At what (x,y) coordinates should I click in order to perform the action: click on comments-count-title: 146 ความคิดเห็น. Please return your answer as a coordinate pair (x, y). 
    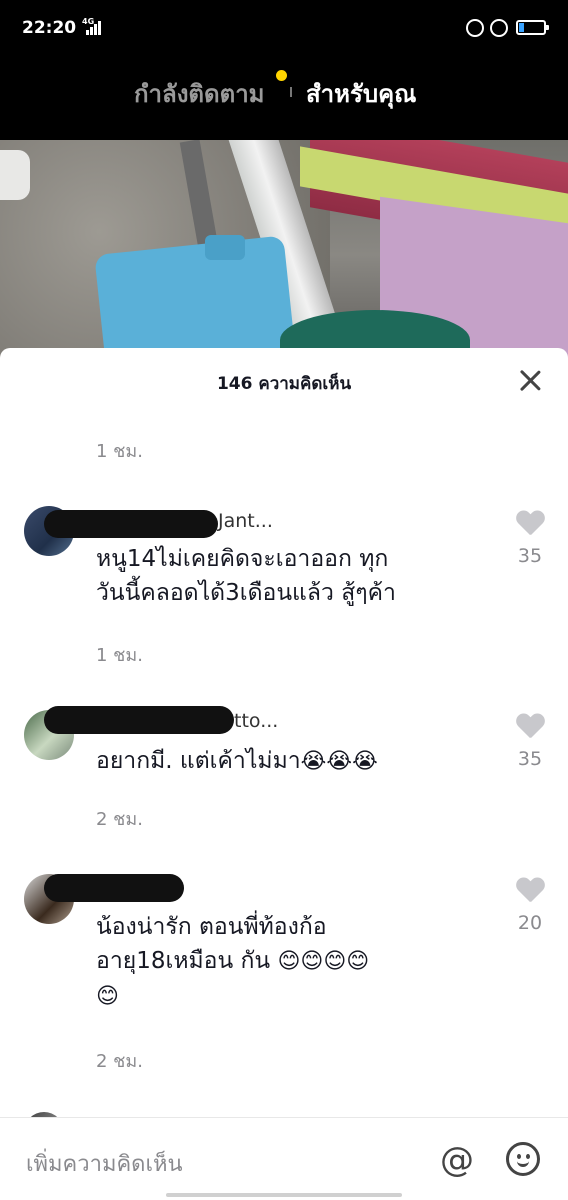
    Looking at the image, I should click on (284, 384).